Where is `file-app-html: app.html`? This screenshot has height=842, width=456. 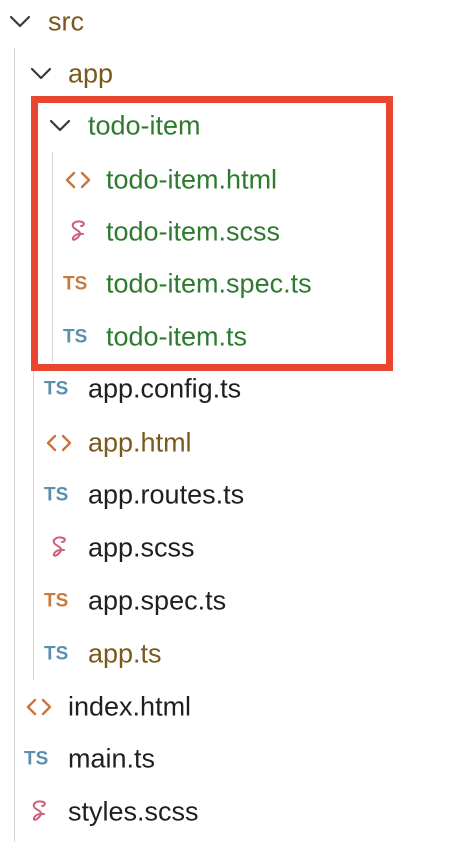 file-app-html: app.html is located at coordinates (228, 443).